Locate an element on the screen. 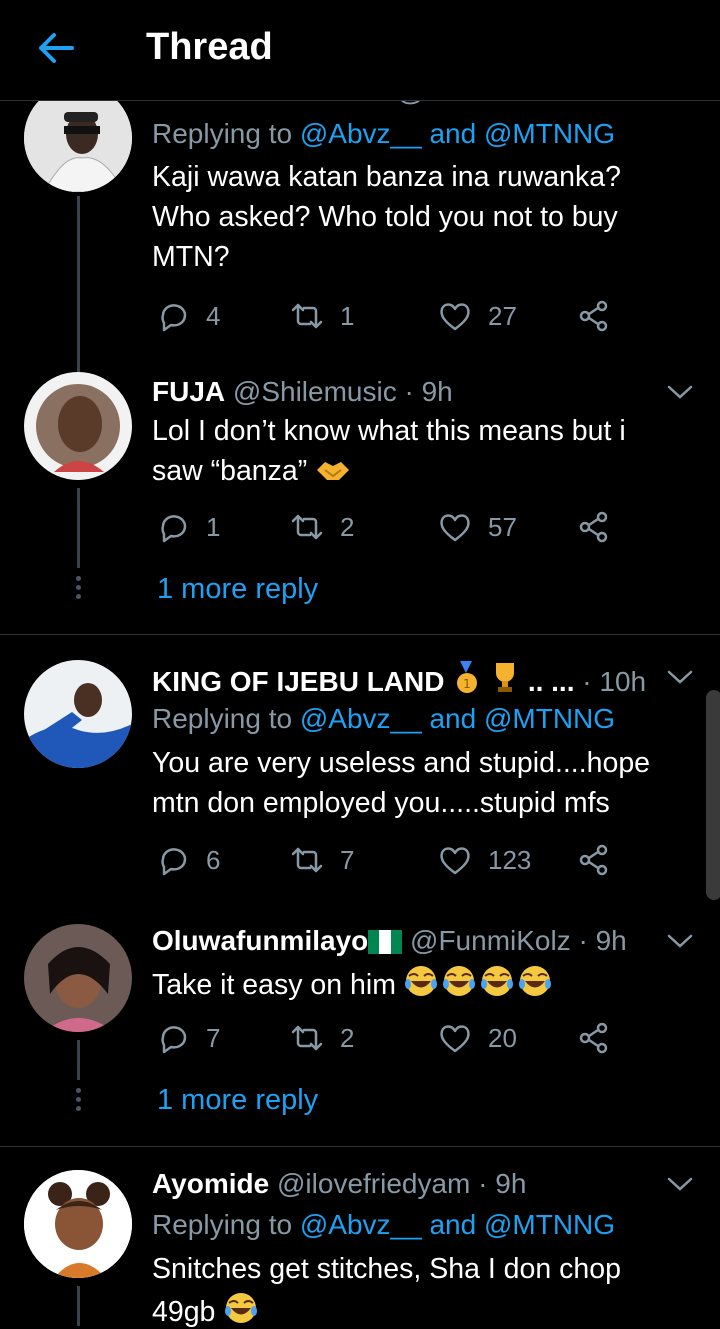  tweet-text: MTN? is located at coordinates (191, 257).